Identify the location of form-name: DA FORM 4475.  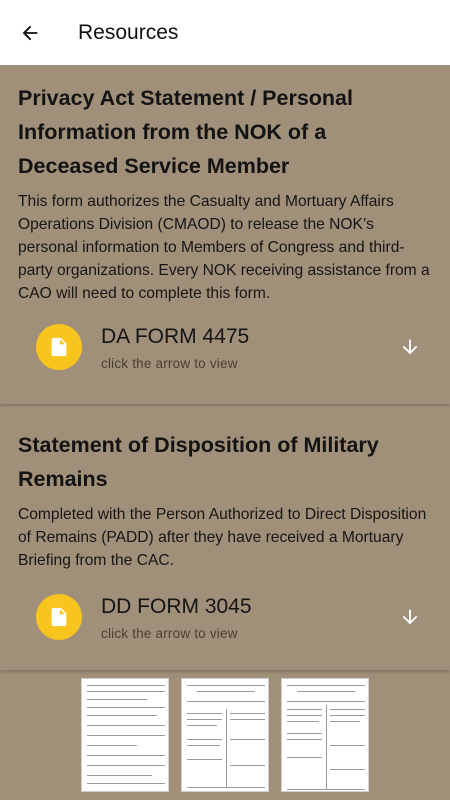
(175, 336).